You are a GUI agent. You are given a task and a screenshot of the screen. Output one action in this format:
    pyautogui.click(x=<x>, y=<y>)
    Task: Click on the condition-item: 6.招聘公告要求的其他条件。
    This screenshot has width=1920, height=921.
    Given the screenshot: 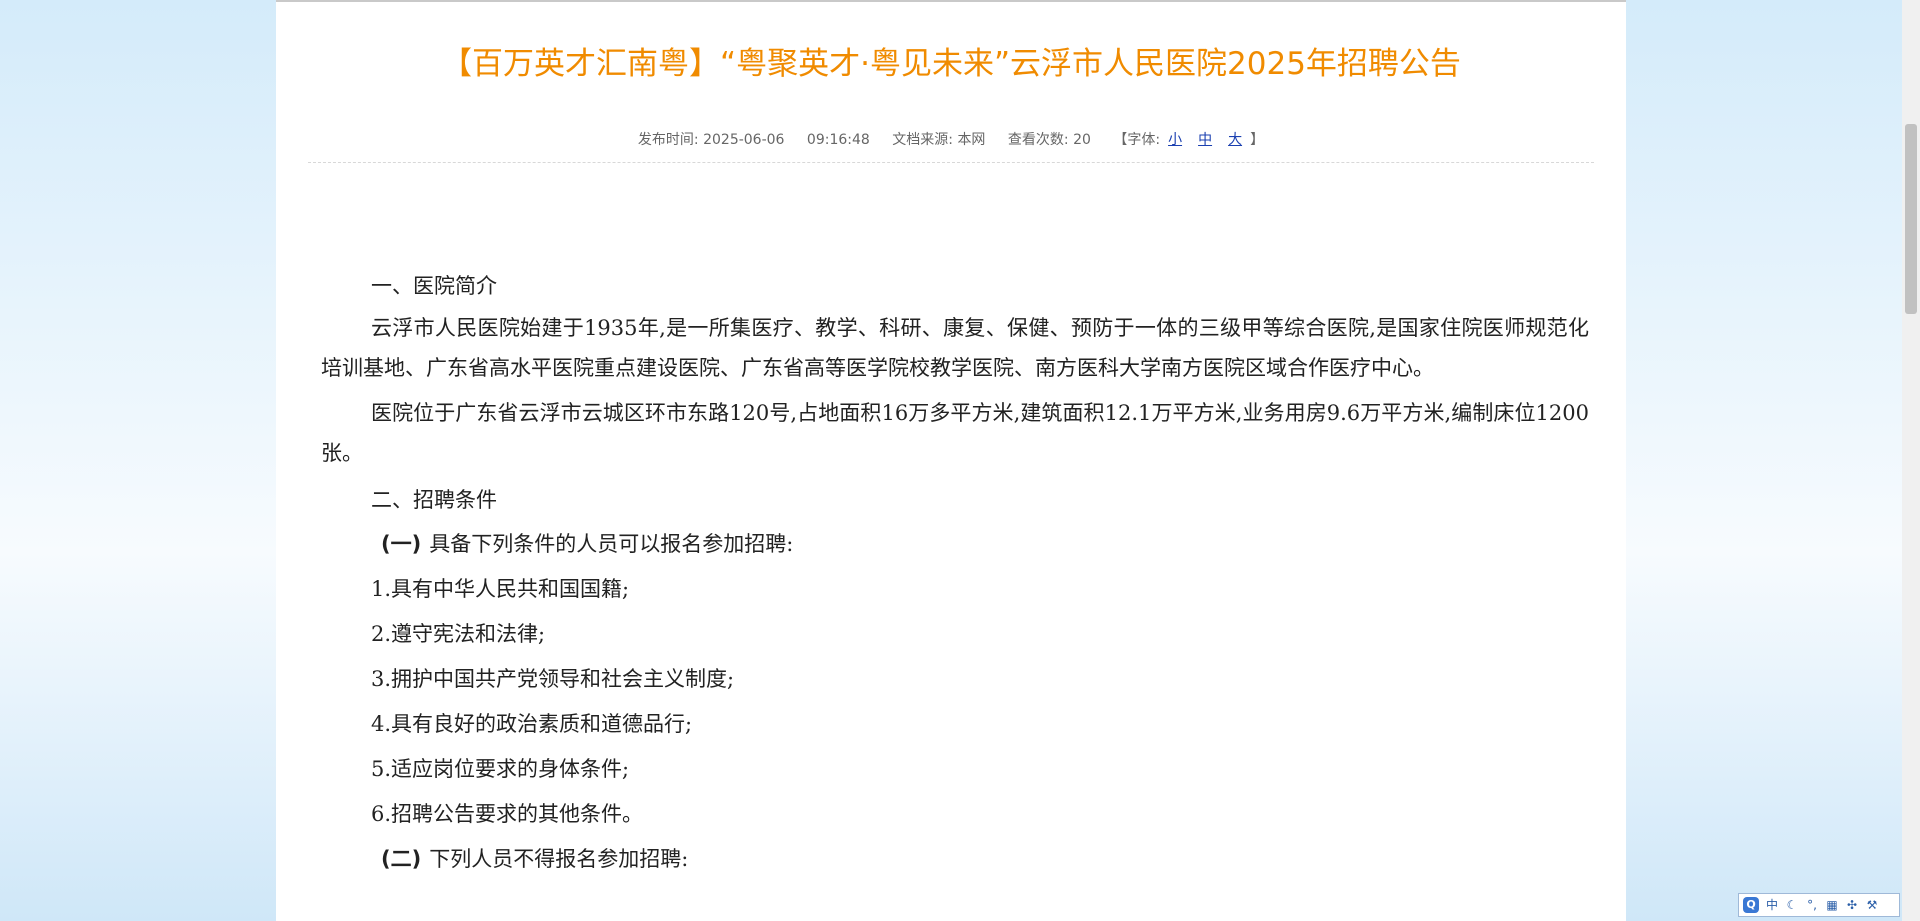 What is the action you would take?
    pyautogui.click(x=507, y=814)
    